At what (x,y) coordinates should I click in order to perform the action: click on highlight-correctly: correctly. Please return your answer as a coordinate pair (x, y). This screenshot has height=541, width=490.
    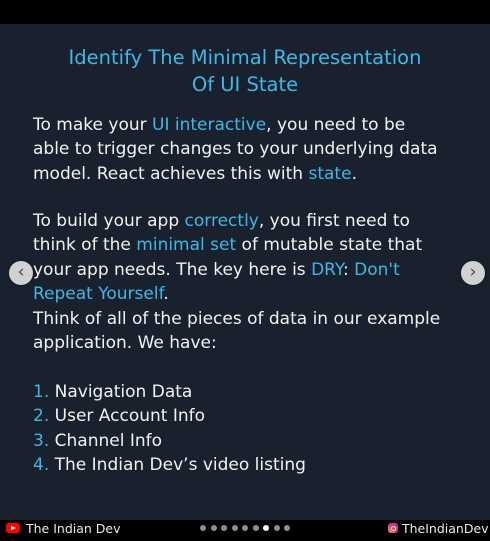
    Looking at the image, I should click on (221, 221).